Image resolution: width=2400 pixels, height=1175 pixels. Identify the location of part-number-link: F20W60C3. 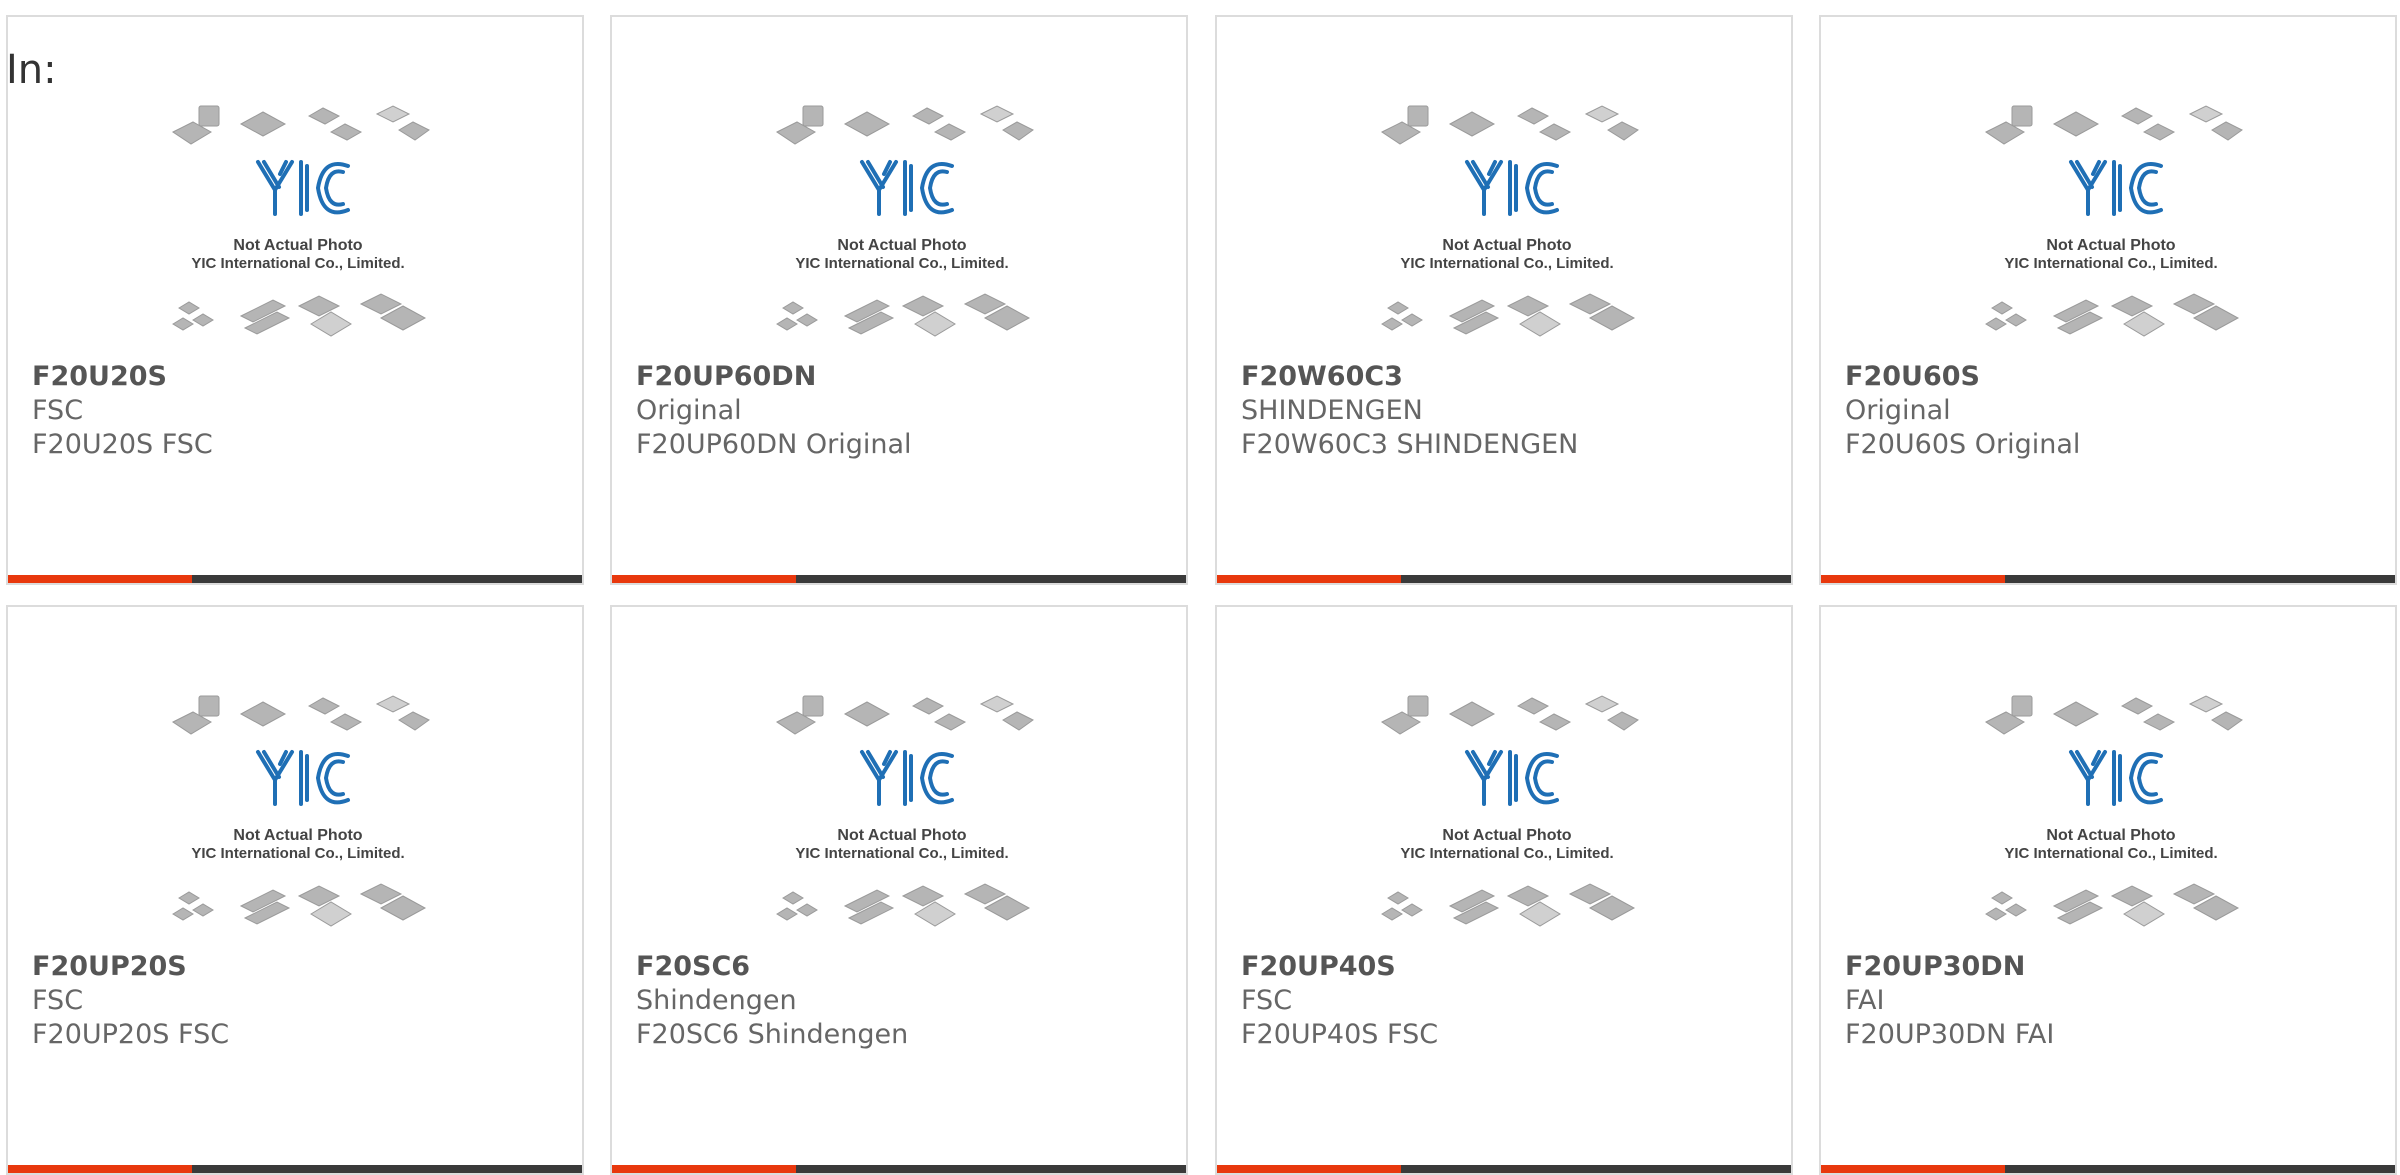
(1511, 377).